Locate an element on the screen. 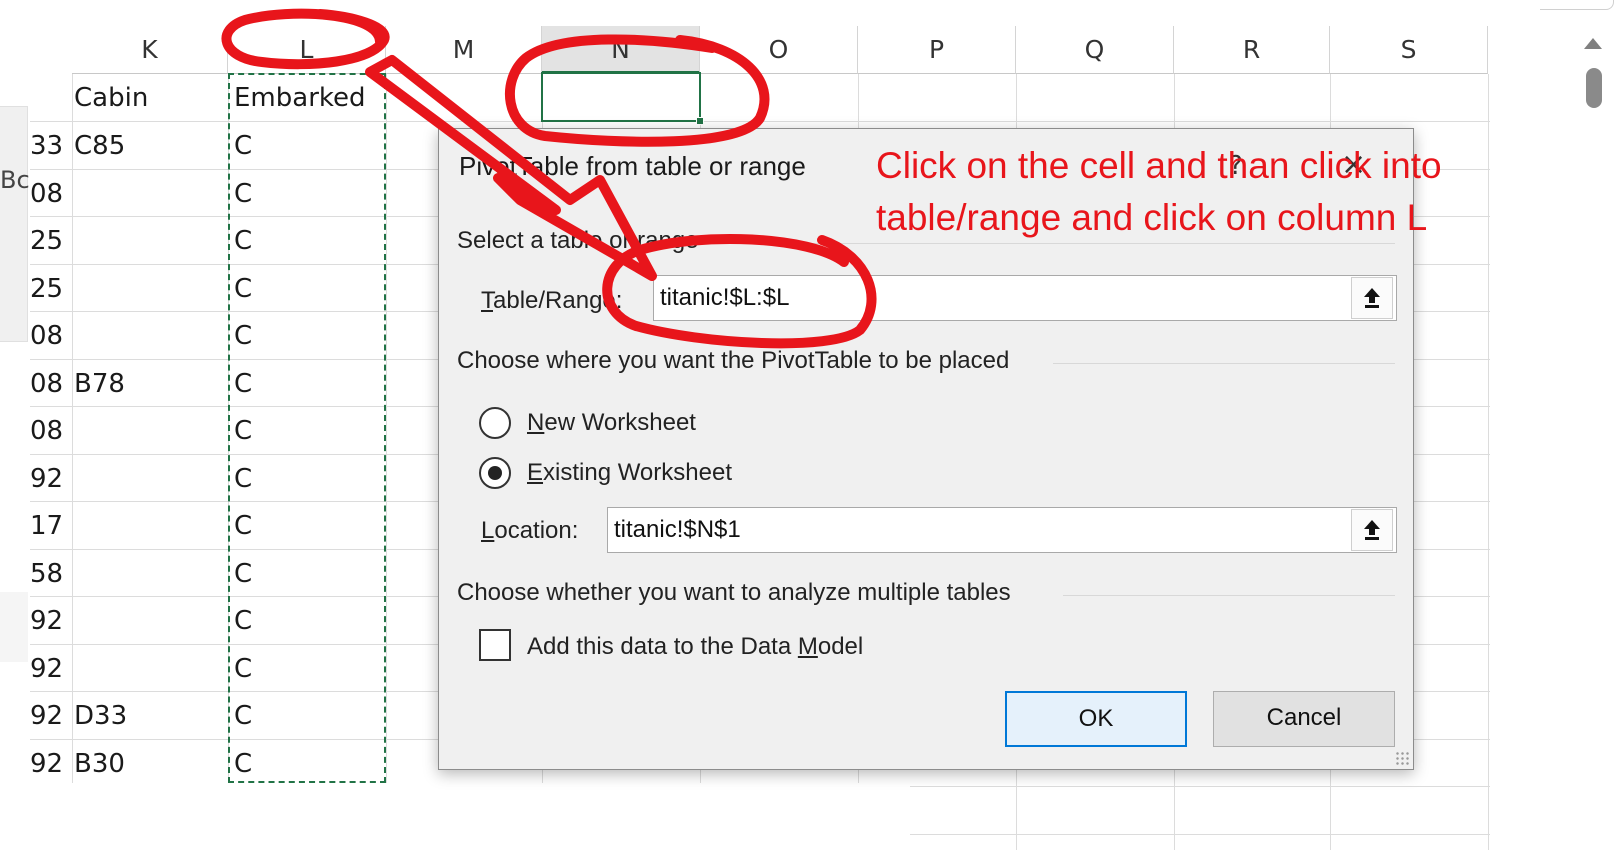 The image size is (1614, 850). existing-worksheet-label-rest: xisting Worksheet is located at coordinates (637, 472).